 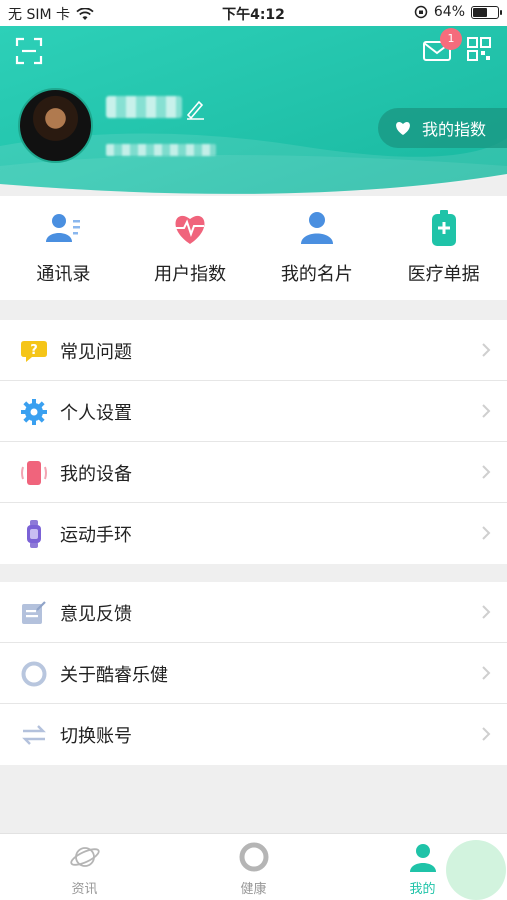 I want to click on menu-item-label: 关于酷睿乐健, so click(x=114, y=675).